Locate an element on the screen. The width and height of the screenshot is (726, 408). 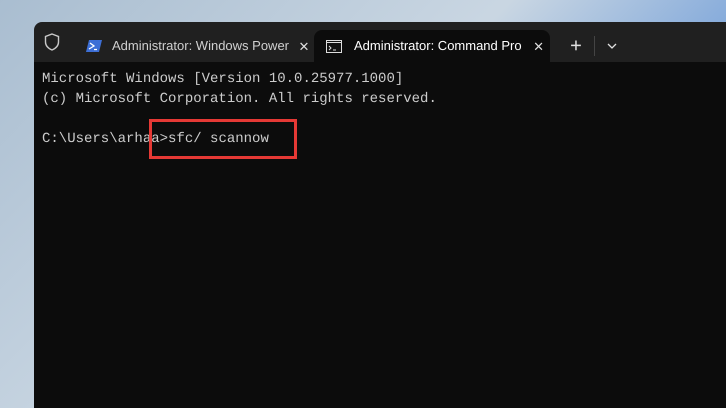
command-text: sfc/ scannow is located at coordinates (218, 139).